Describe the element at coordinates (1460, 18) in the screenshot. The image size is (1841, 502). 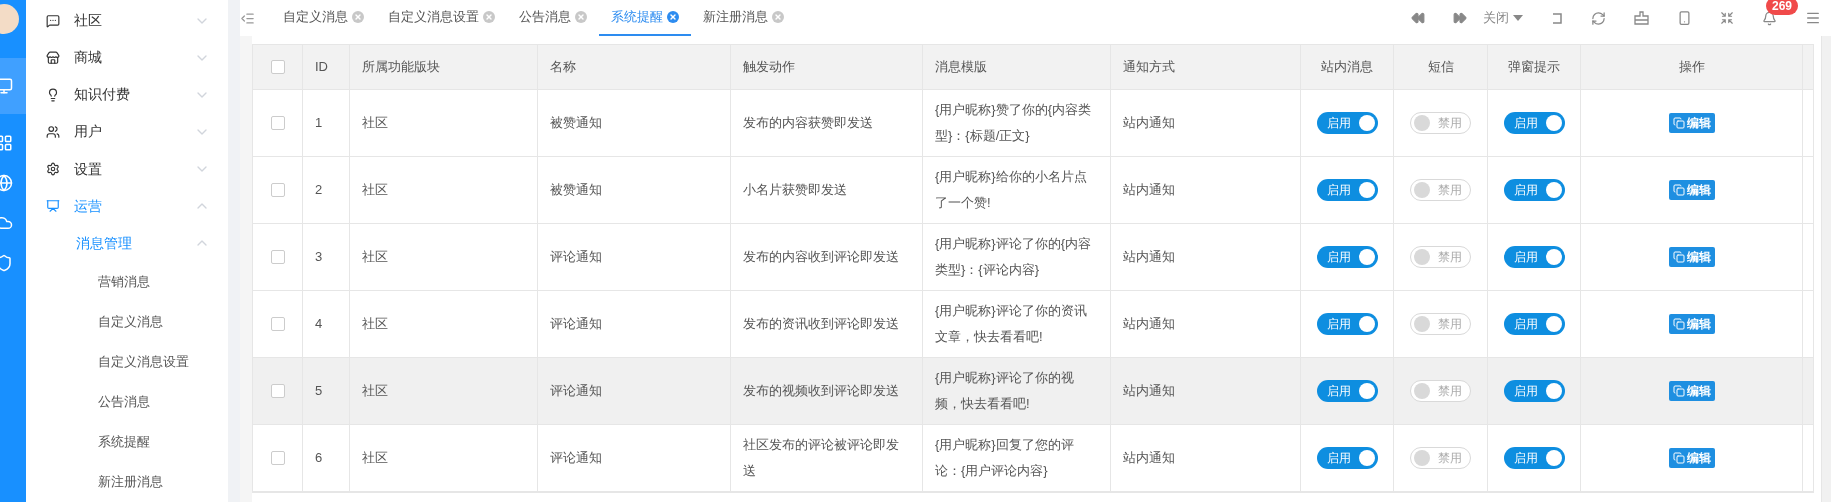
I see `scroll-right-icon` at that location.